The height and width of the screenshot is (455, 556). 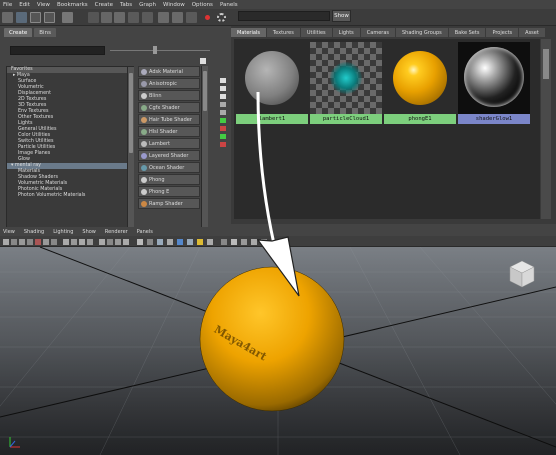 I want to click on menu-options: Options, so click(x=202, y=5).